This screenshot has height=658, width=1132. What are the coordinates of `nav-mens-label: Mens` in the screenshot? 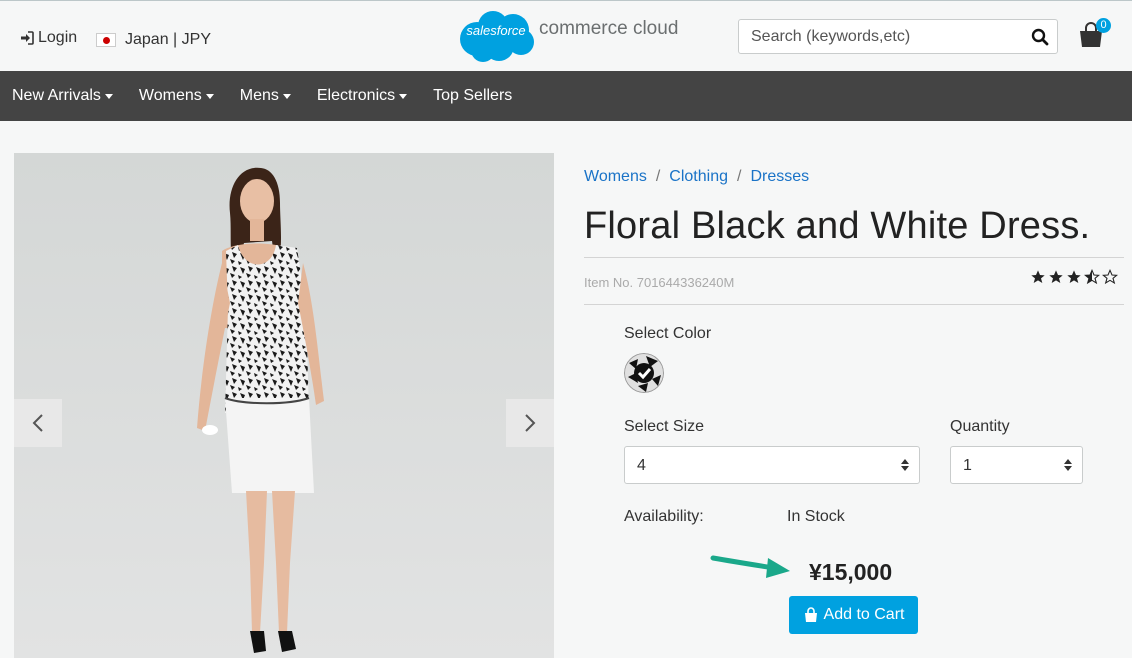 It's located at (259, 95).